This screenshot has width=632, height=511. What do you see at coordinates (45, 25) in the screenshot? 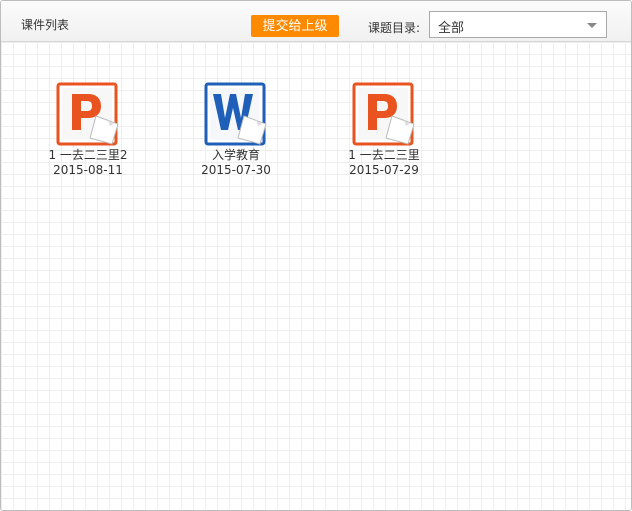
I see `panel-title: 课件列表` at bounding box center [45, 25].